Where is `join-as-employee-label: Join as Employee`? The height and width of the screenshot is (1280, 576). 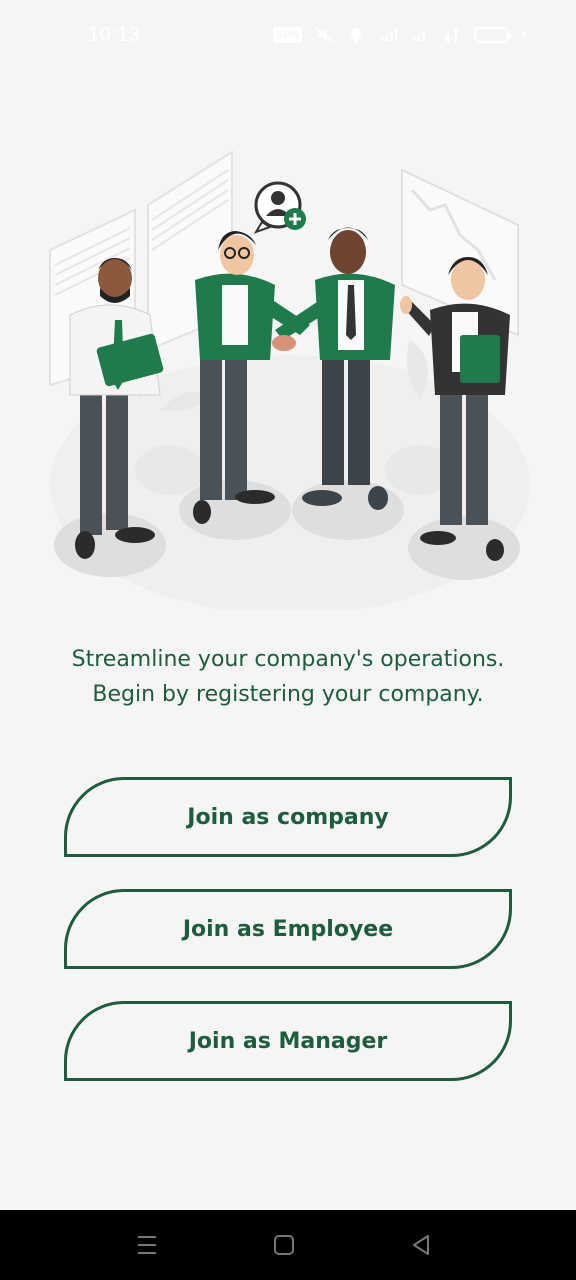 join-as-employee-label: Join as Employee is located at coordinates (288, 929).